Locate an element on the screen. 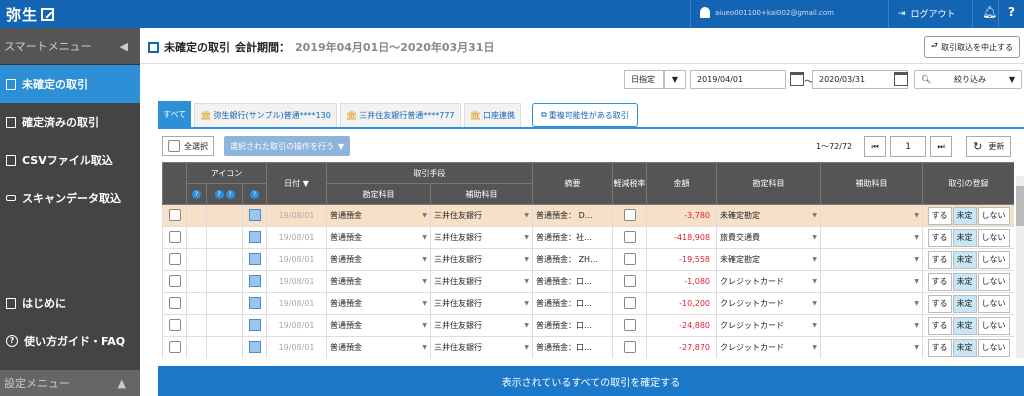 The image size is (1024, 396). settings-menu: 設定メニュー ▲ is located at coordinates (70, 383).